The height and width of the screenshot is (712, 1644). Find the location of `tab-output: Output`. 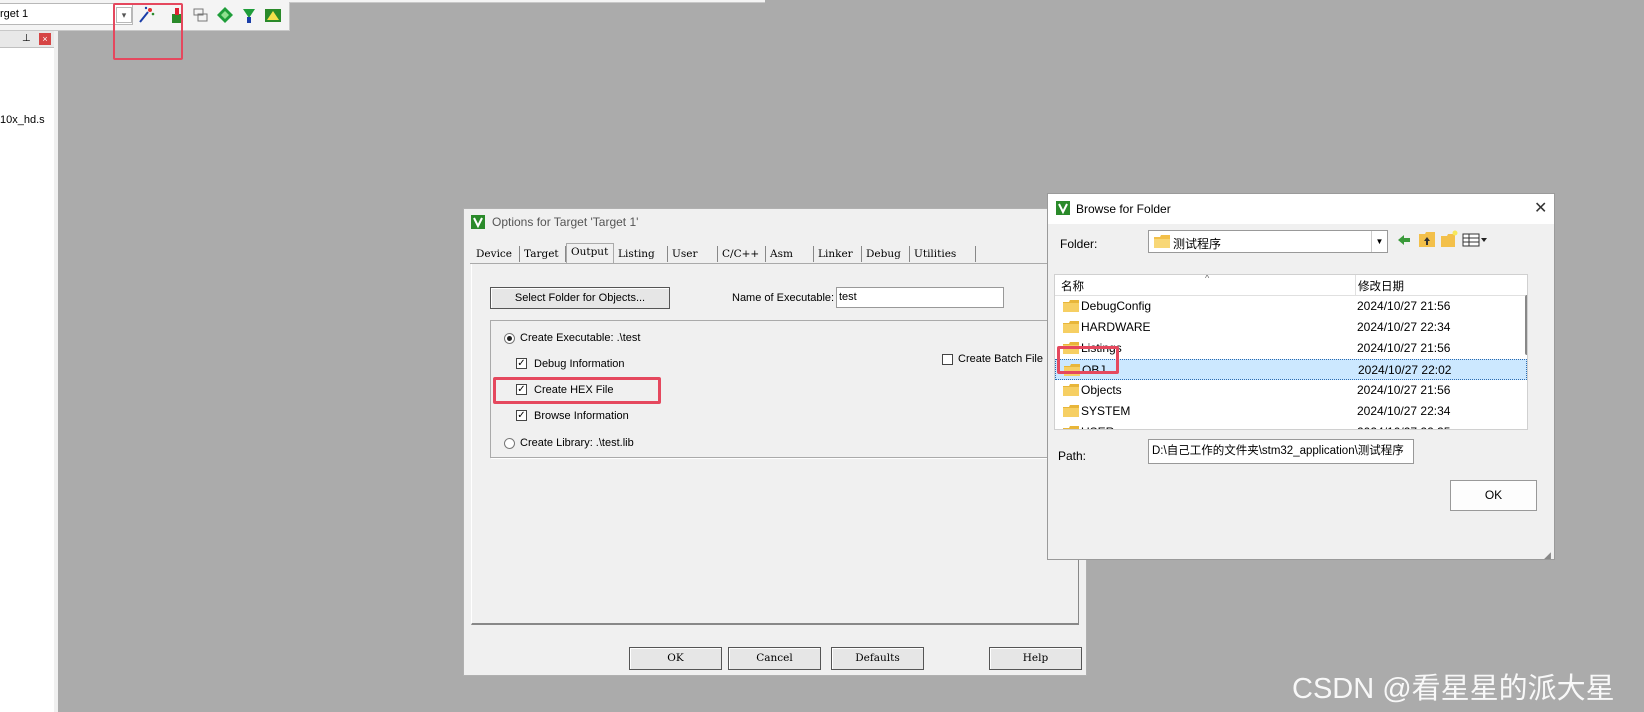

tab-output: Output is located at coordinates (590, 253).